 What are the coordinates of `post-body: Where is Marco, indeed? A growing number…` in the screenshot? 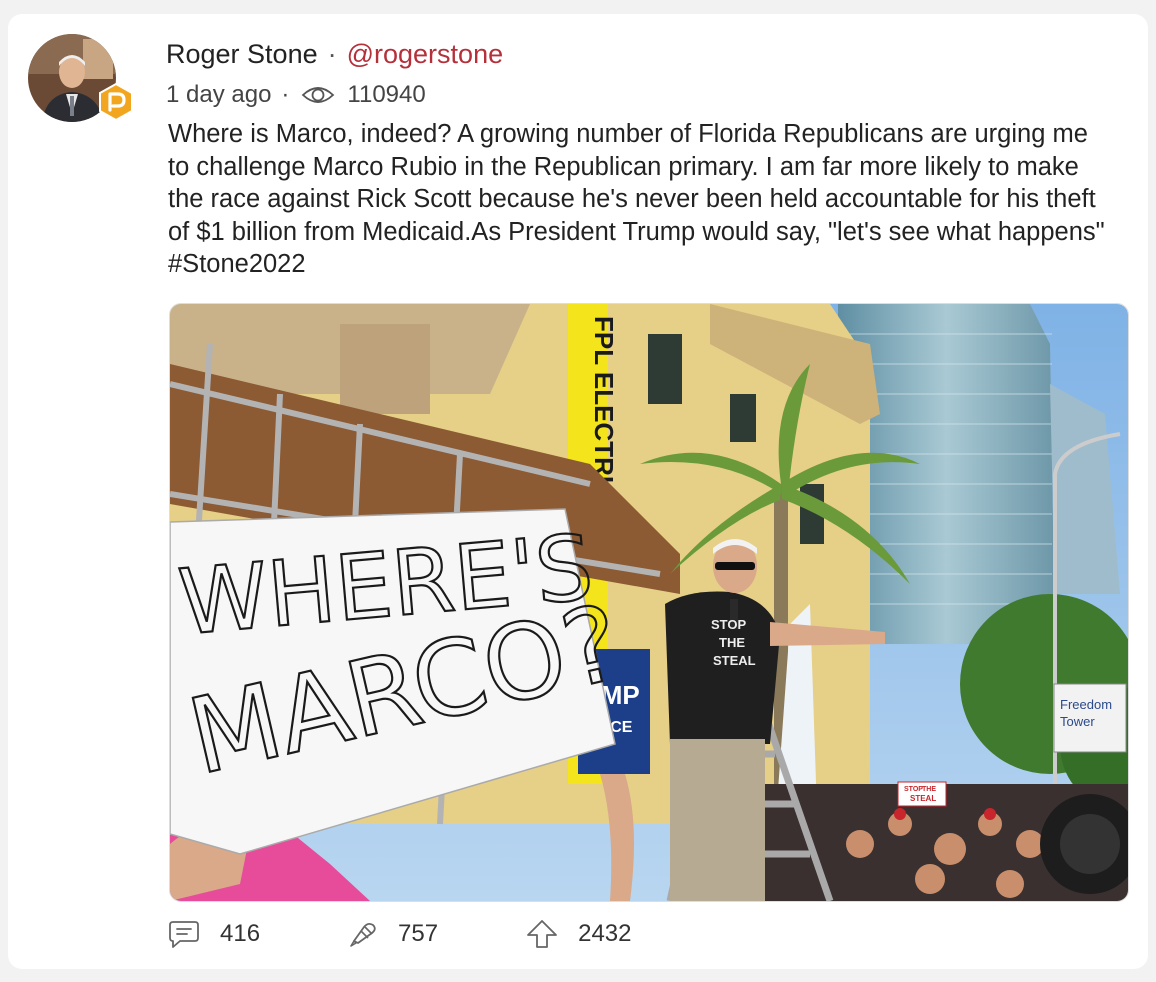 It's located at (636, 199).